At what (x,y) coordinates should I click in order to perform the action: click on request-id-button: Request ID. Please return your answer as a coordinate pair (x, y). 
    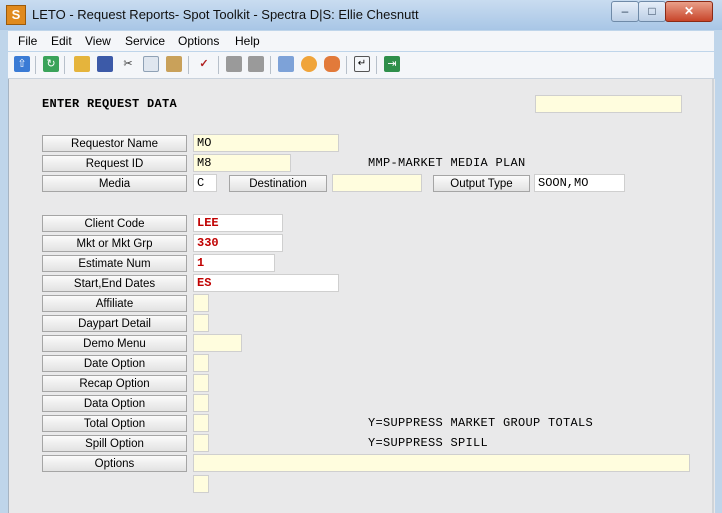
    Looking at the image, I should click on (114, 163).